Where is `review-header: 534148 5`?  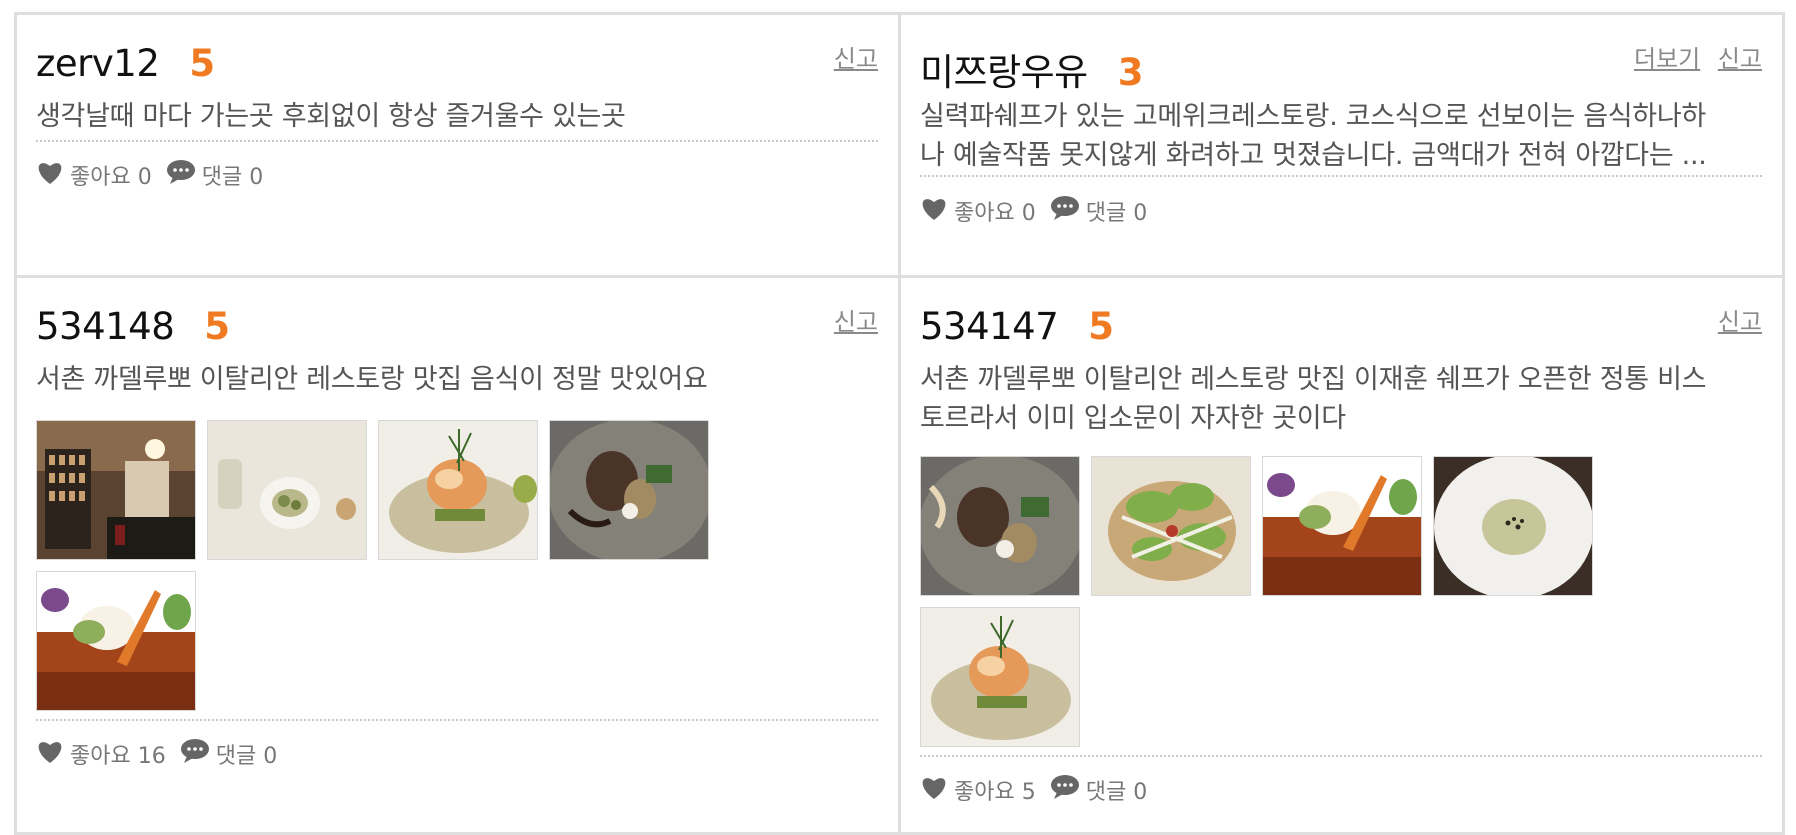 review-header: 534148 5 is located at coordinates (133, 327).